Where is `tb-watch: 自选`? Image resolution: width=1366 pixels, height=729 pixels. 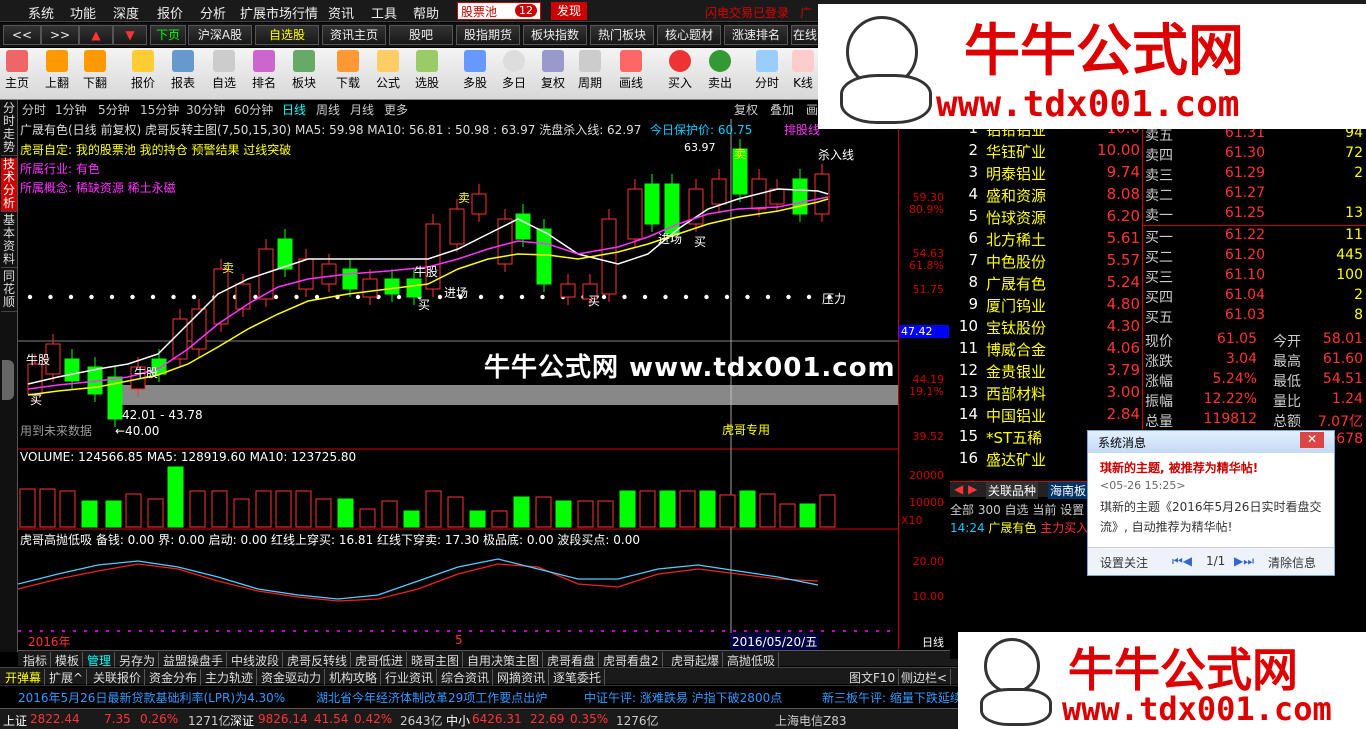
tb-watch: 自选 is located at coordinates (224, 70).